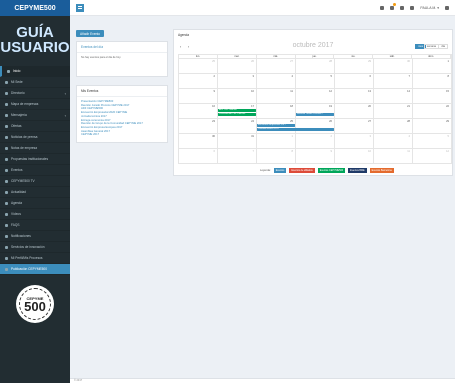 This screenshot has height=383, width=455. Describe the element at coordinates (357, 170) in the screenshot. I see `legend-item: Eventos BME` at that location.